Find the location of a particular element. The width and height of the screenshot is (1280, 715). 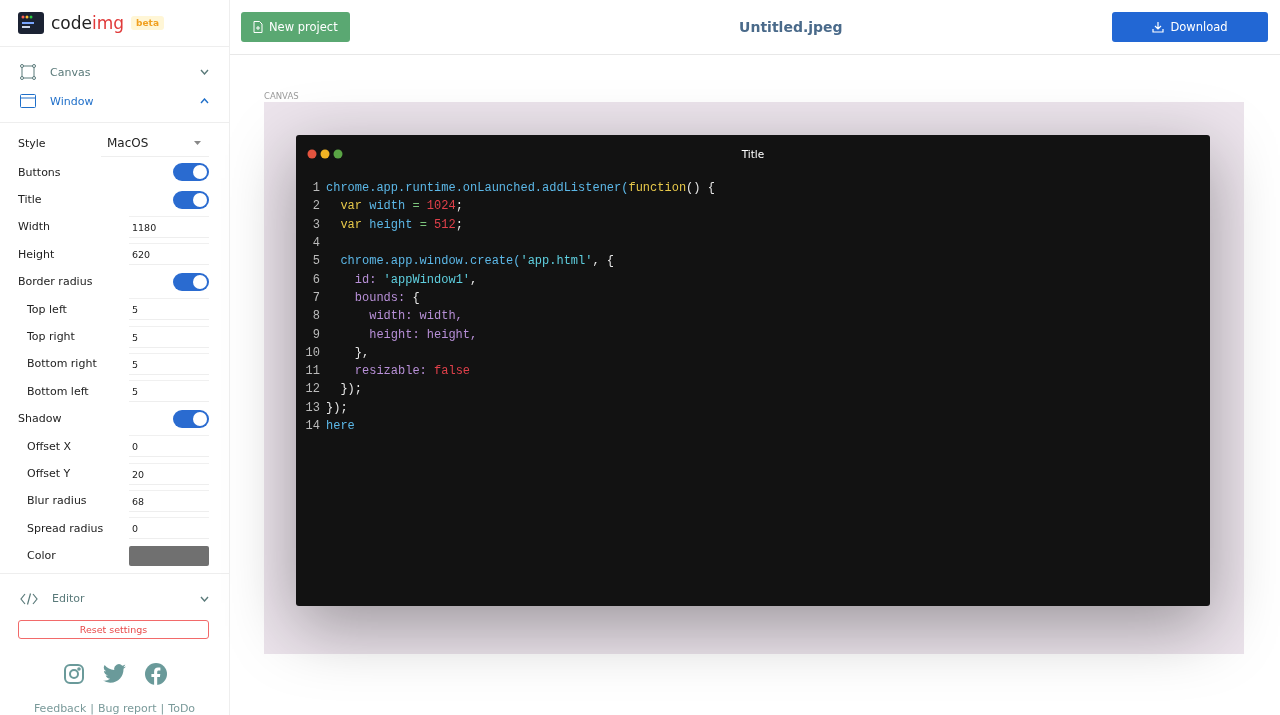

setting-label: Top right is located at coordinates (51, 337).